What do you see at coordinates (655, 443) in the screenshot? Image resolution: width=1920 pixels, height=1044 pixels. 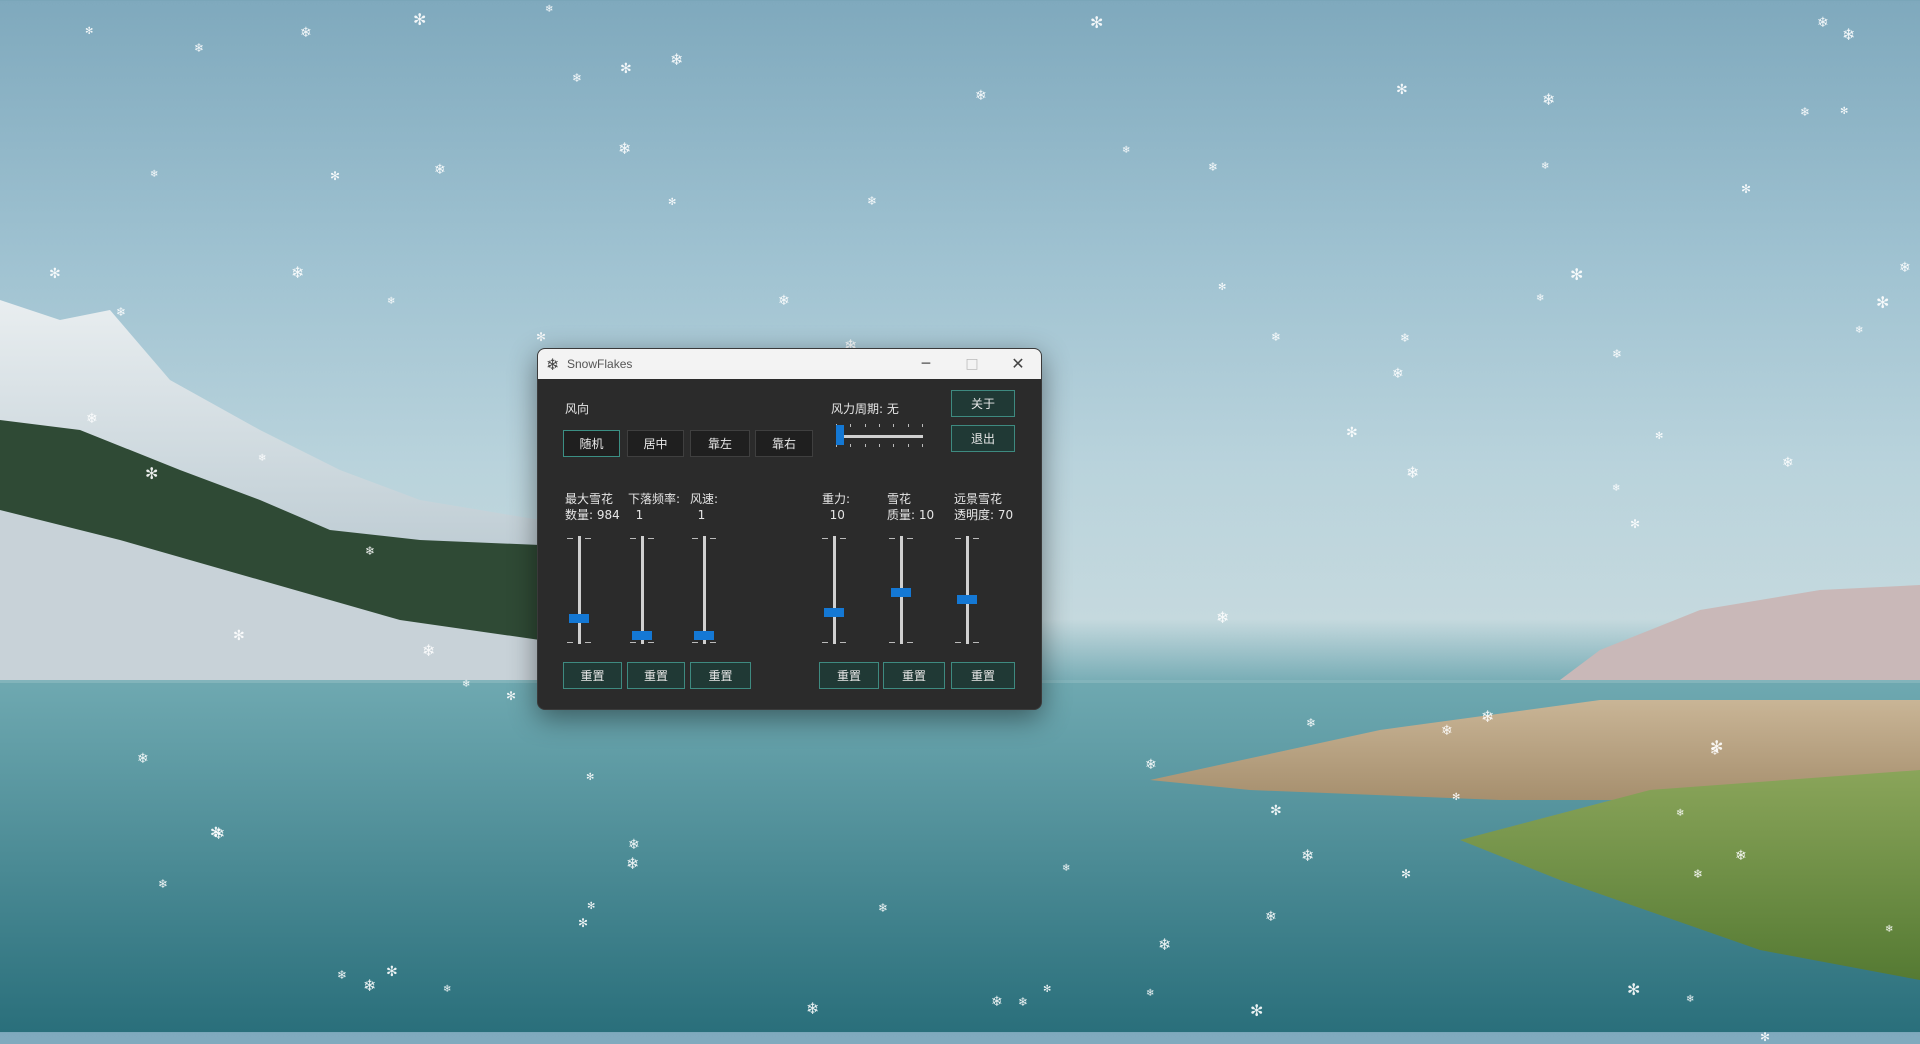 I see `wind-center-button: 居中` at bounding box center [655, 443].